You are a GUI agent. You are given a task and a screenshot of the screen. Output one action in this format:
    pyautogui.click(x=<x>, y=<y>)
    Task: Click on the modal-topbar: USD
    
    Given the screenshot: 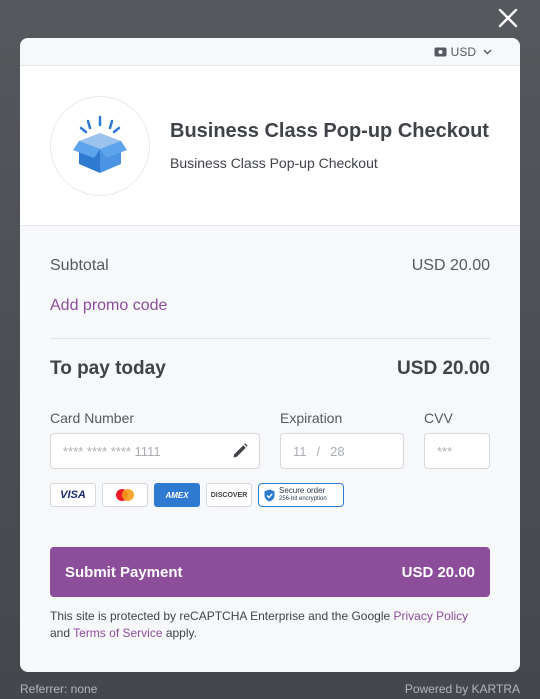 What is the action you would take?
    pyautogui.click(x=270, y=52)
    